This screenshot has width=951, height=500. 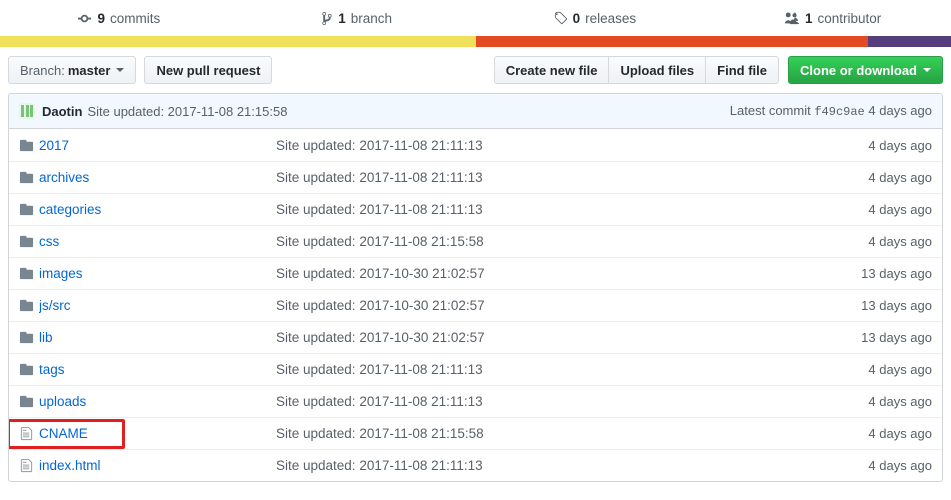 I want to click on find-file-button: Find file, so click(x=742, y=70).